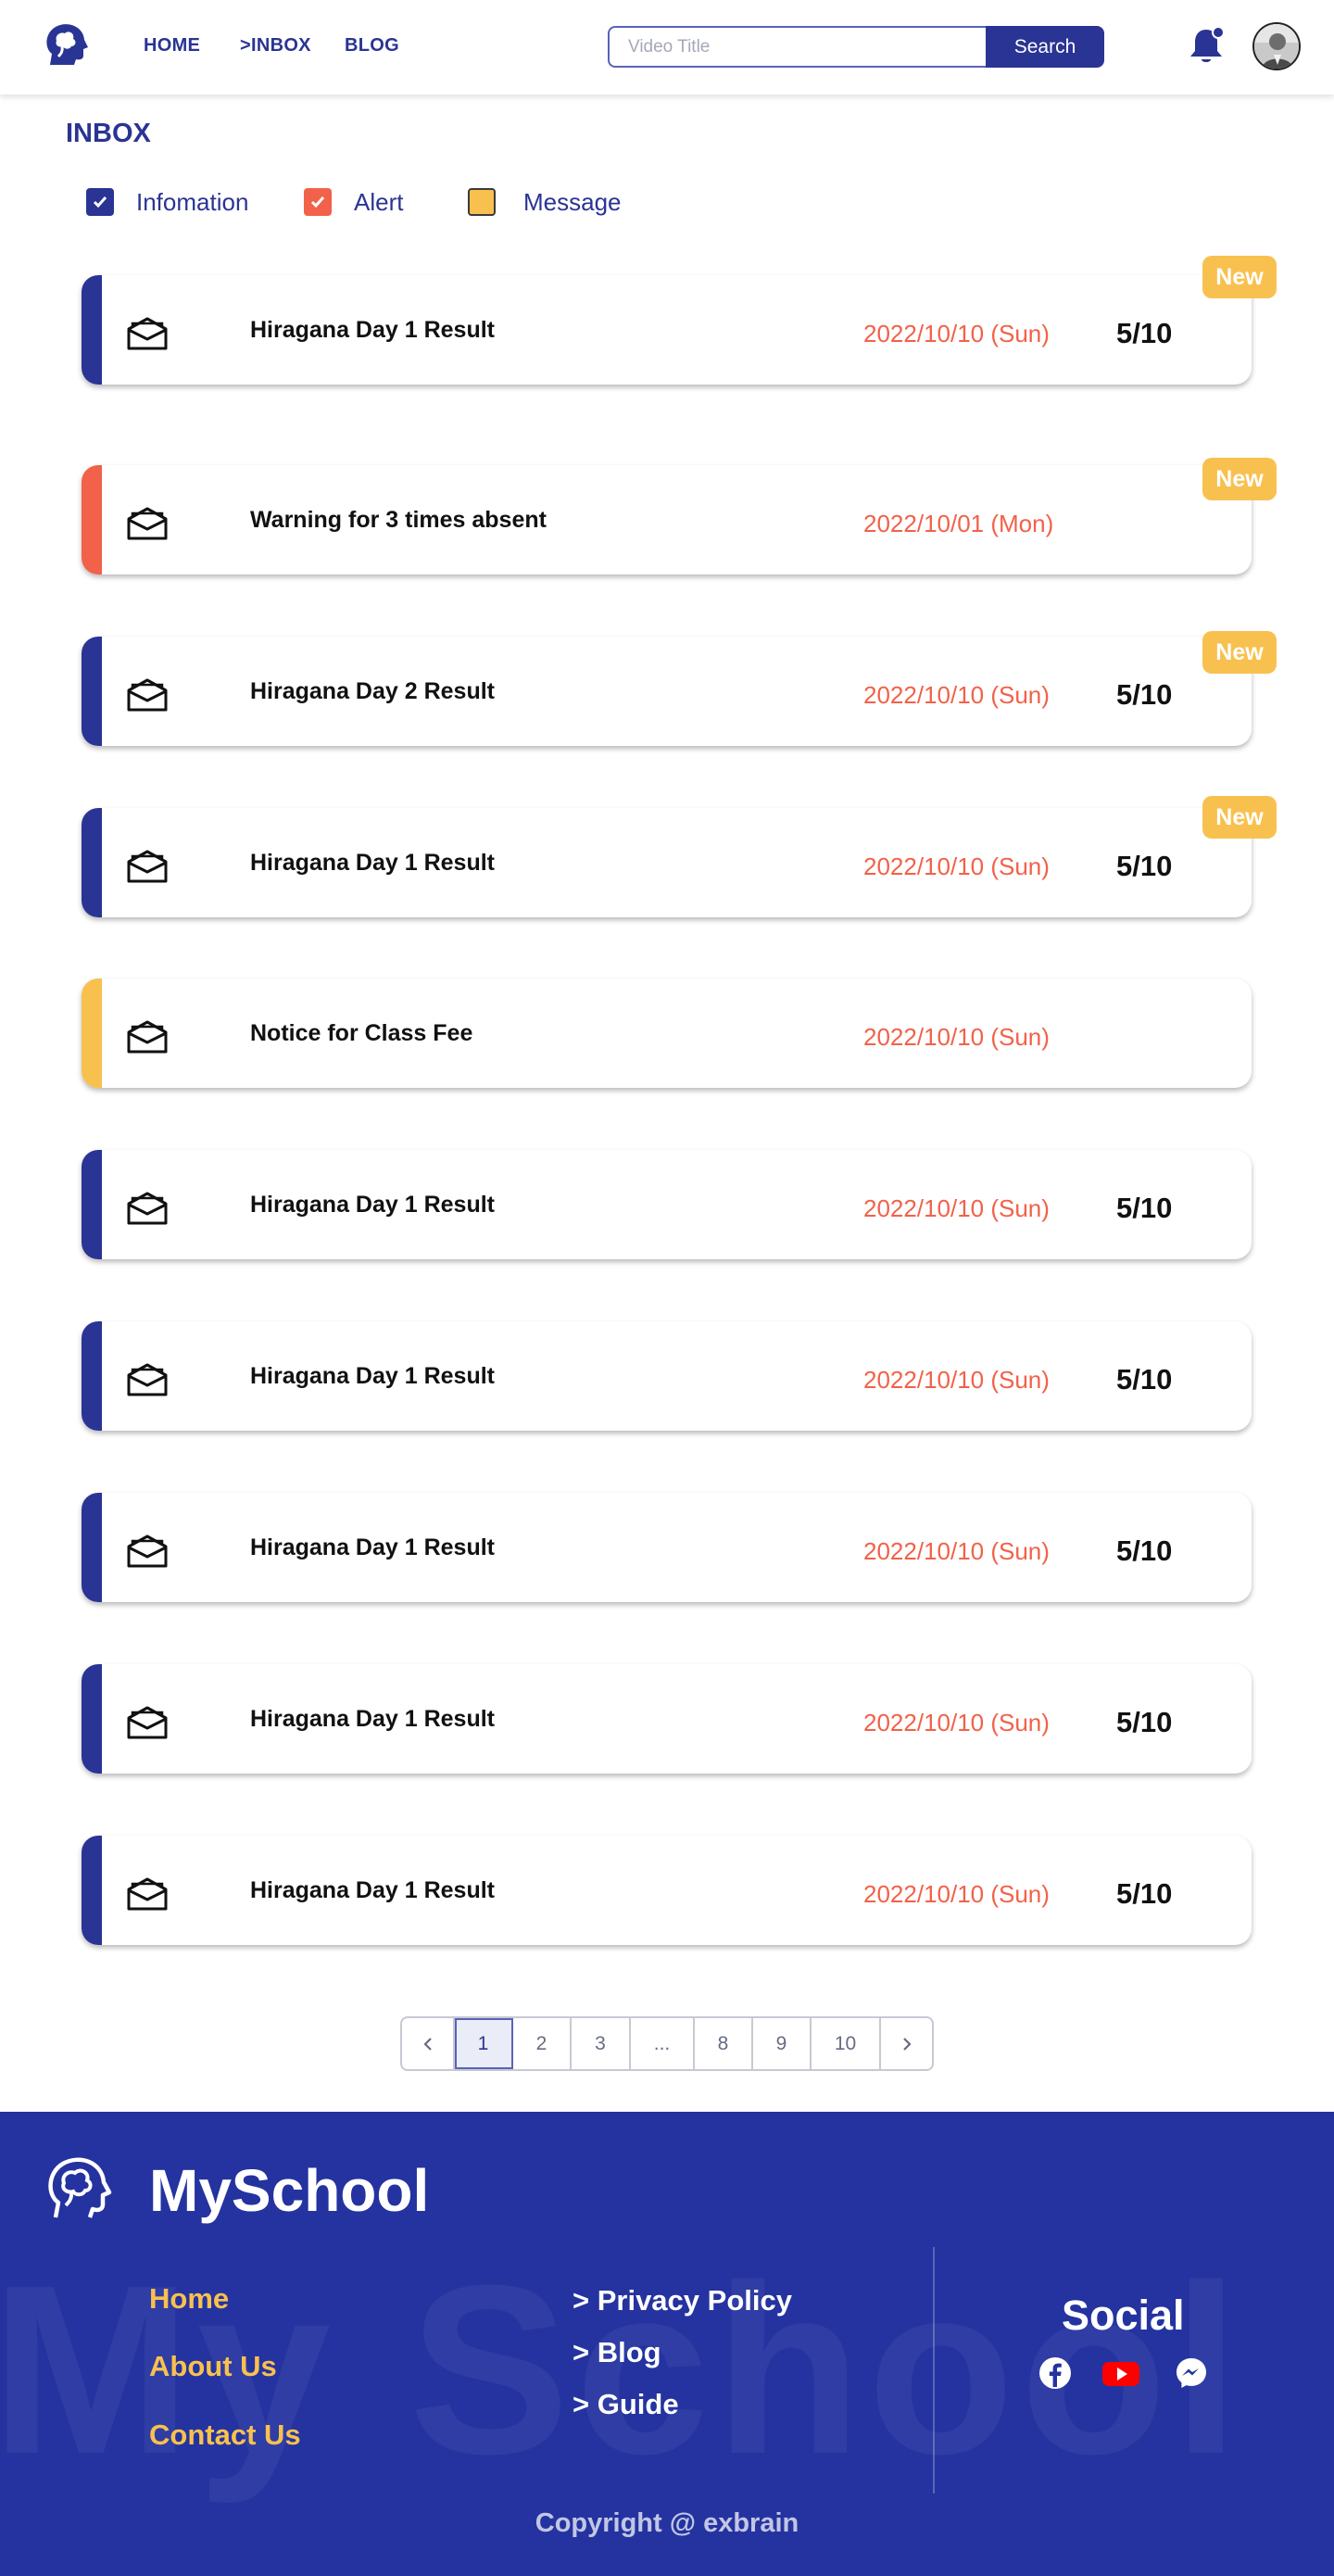 This screenshot has width=1334, height=2576. I want to click on filter-message-label: Message, so click(573, 202).